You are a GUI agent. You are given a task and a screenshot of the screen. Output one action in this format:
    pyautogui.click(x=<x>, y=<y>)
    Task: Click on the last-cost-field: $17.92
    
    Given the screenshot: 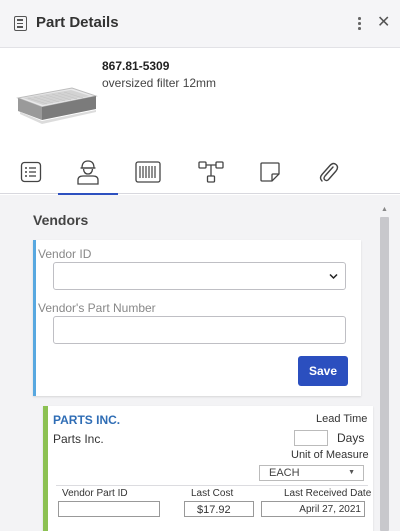 What is the action you would take?
    pyautogui.click(x=219, y=509)
    